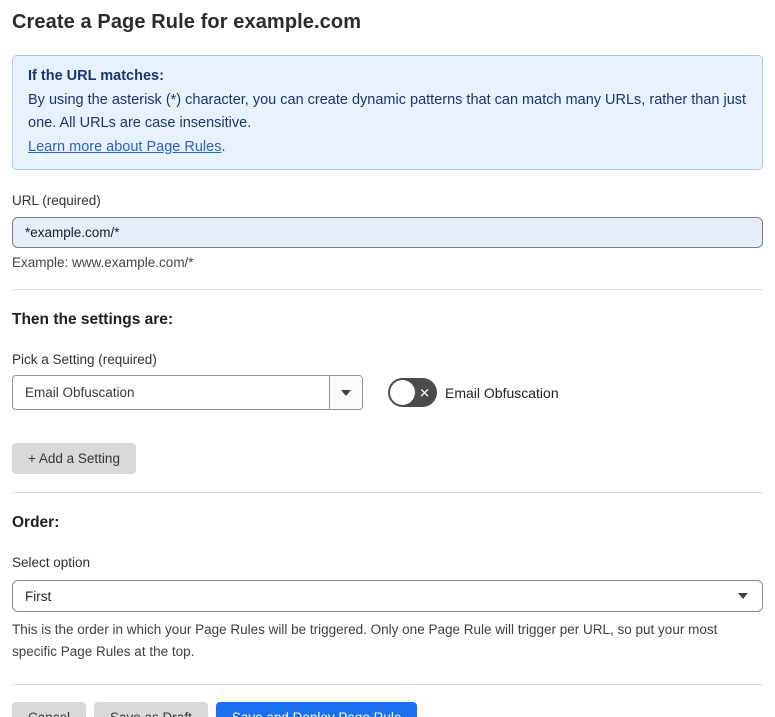 This screenshot has height=717, width=775. Describe the element at coordinates (80, 392) in the screenshot. I see `setting-dropdown-value: Email Obfuscation` at that location.